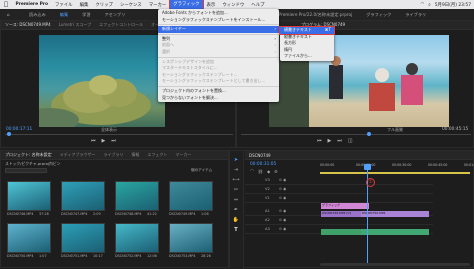  Describe the element at coordinates (236, 211) in the screenshot. I see `pen-icon: ✒` at that location.